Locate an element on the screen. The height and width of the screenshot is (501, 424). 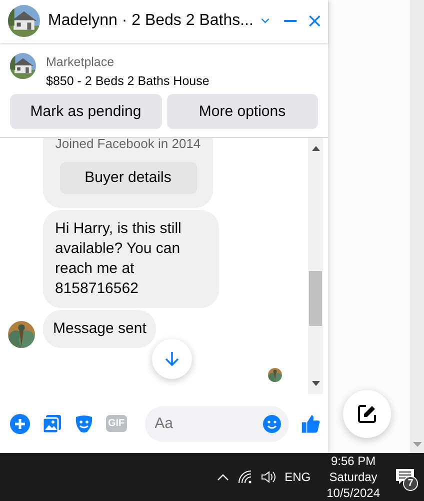
add-button is located at coordinates (20, 424).